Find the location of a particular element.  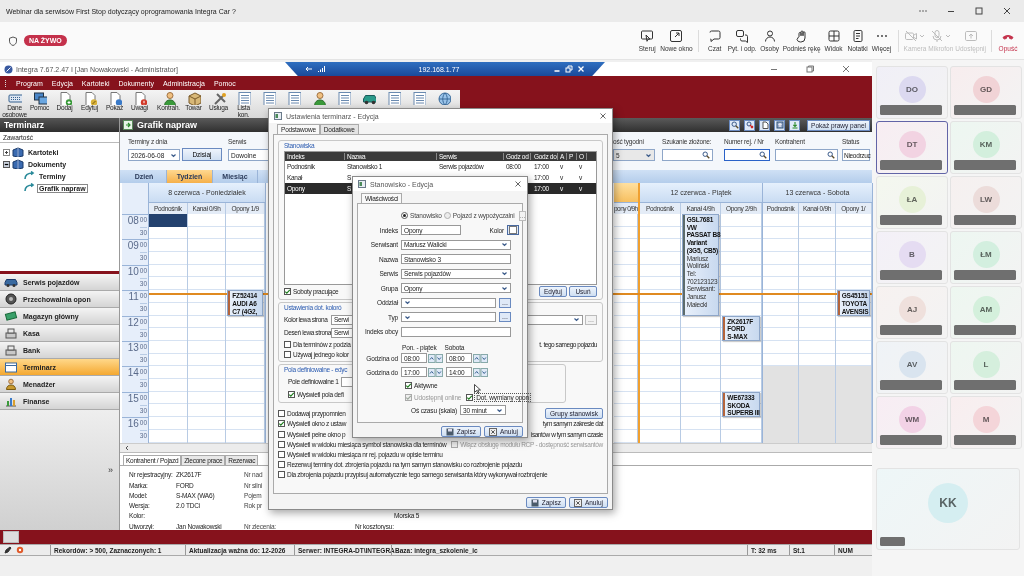

document-pencil-icon is located at coordinates (89, 98).